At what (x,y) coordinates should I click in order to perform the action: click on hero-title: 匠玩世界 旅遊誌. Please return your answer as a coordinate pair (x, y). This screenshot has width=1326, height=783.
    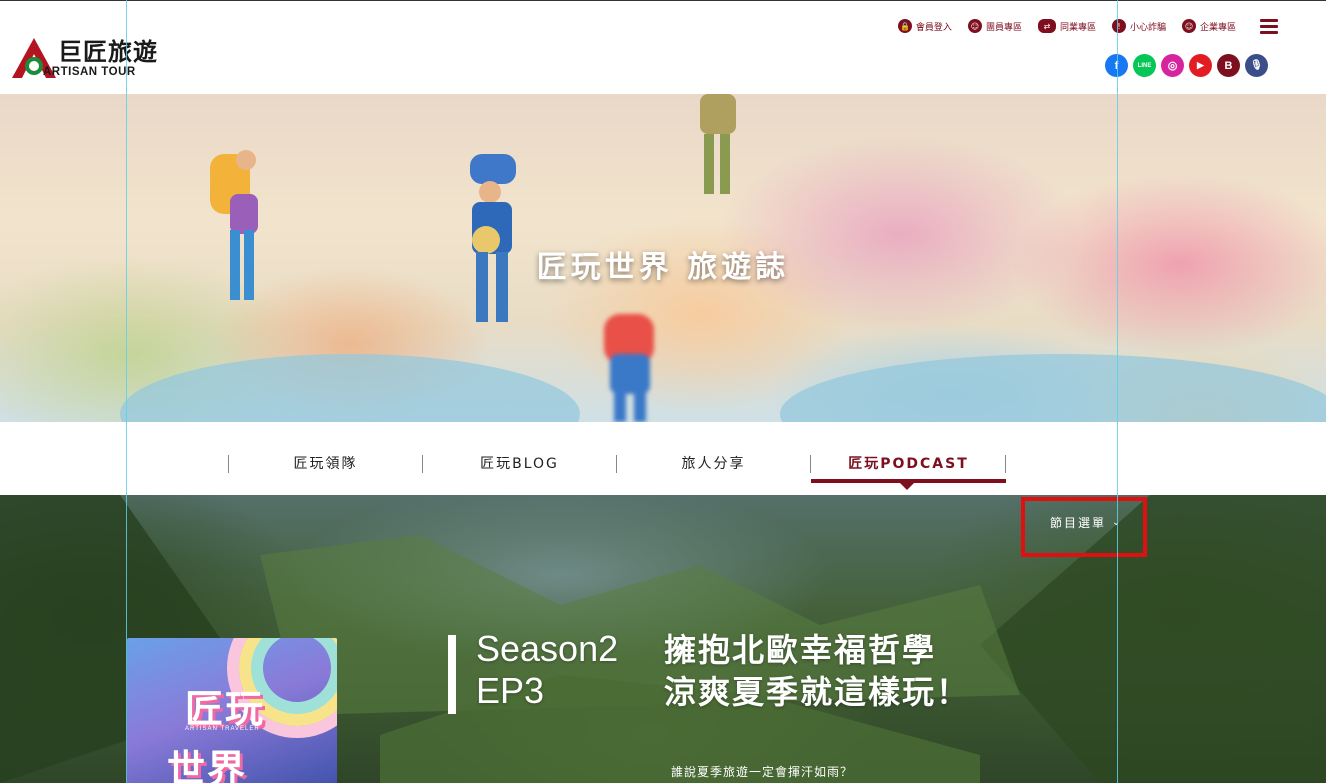
    Looking at the image, I should click on (663, 267).